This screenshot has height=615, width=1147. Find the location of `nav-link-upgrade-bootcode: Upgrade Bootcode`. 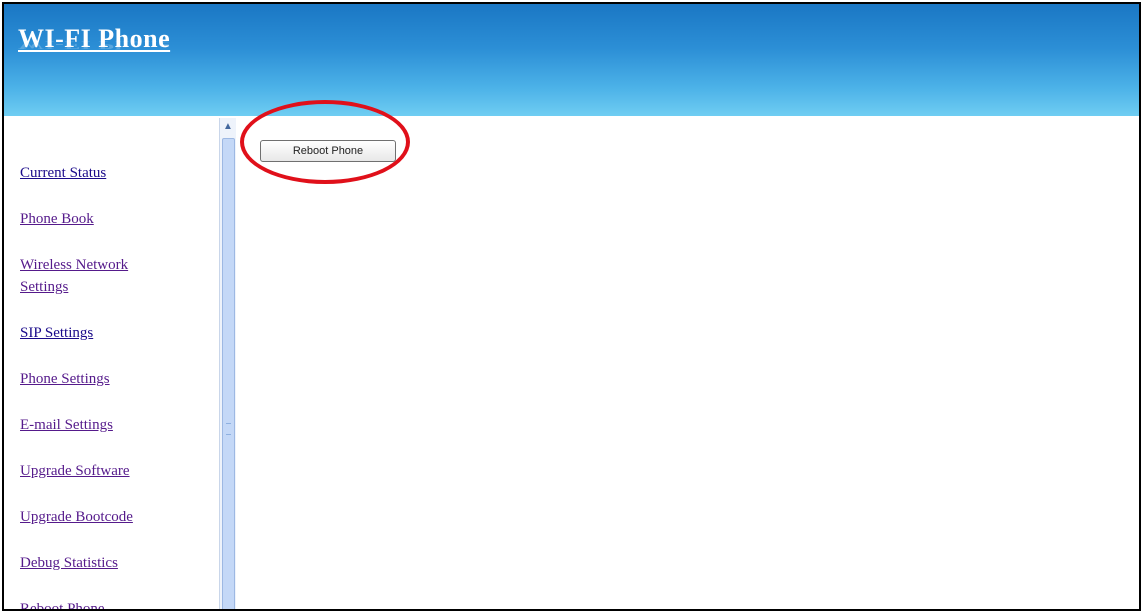

nav-link-upgrade-bootcode: Upgrade Bootcode is located at coordinates (105, 517).